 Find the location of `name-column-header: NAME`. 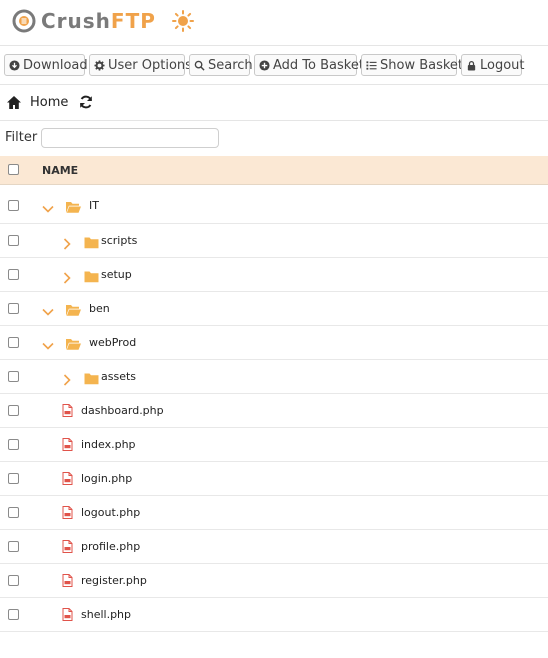

name-column-header: NAME is located at coordinates (60, 170).